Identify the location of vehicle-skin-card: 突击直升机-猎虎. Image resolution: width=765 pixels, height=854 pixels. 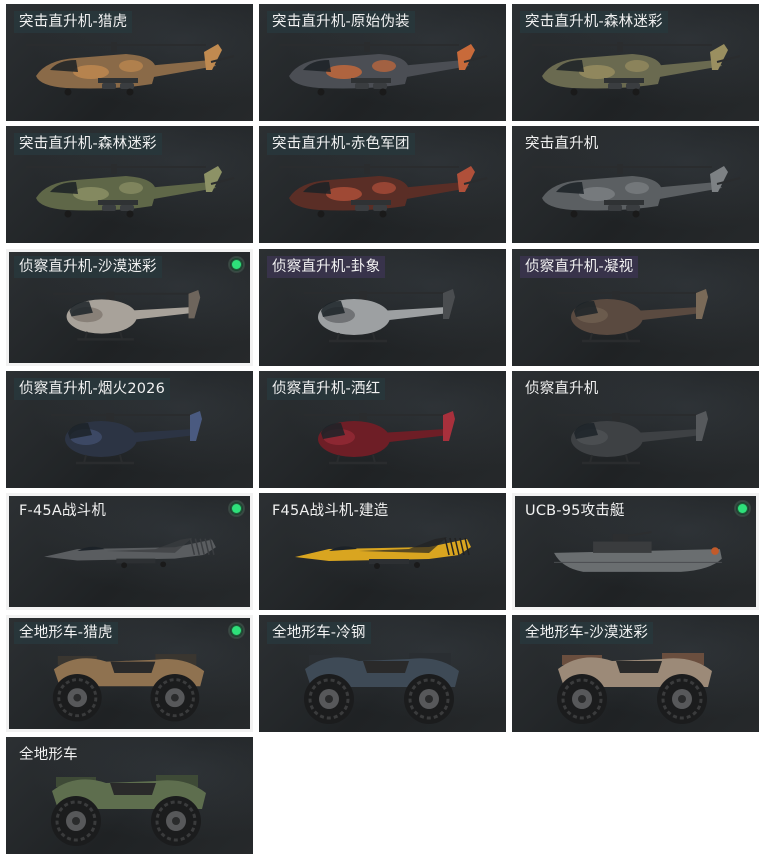
(129, 62).